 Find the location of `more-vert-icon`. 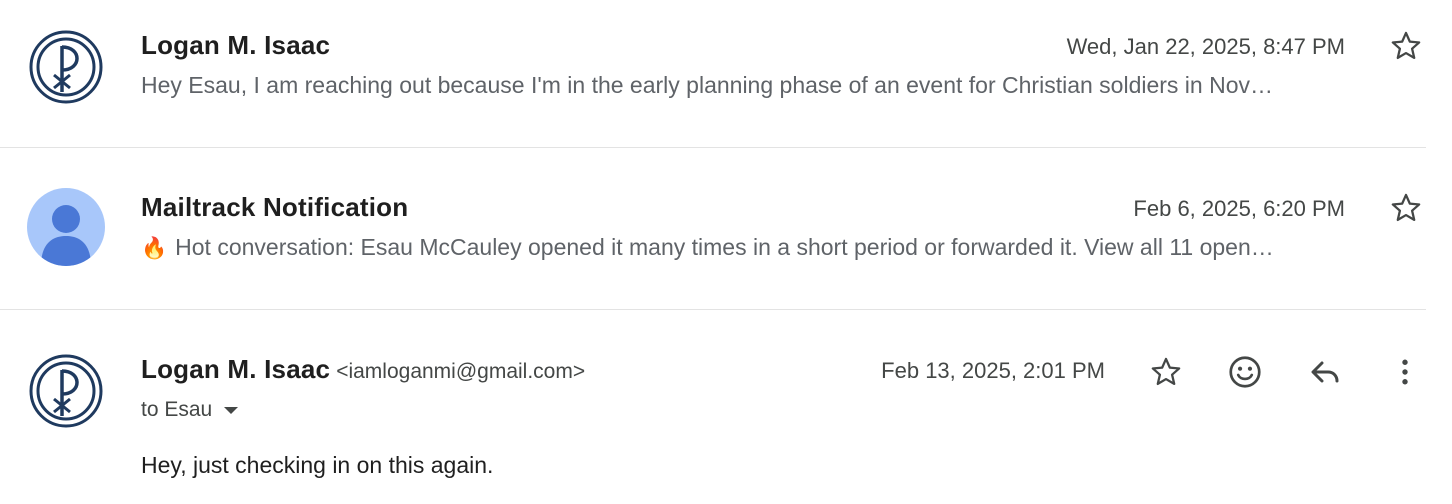

more-vert-icon is located at coordinates (1405, 372).